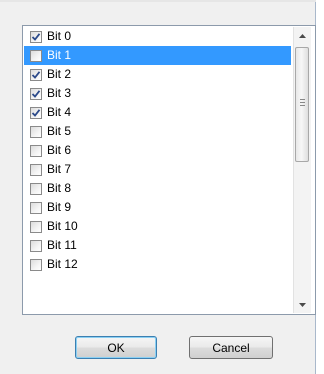  What do you see at coordinates (157, 245) in the screenshot?
I see `list-item: Bit 11` at bounding box center [157, 245].